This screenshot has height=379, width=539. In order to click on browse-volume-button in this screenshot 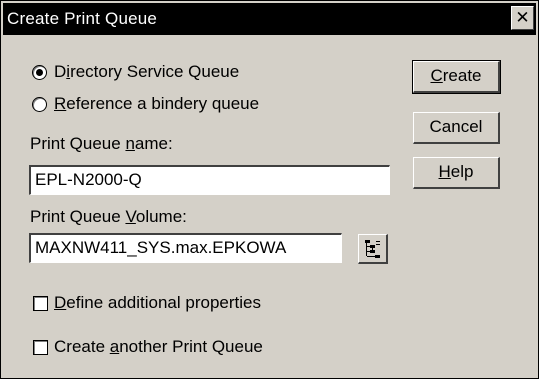, I will do `click(373, 249)`.